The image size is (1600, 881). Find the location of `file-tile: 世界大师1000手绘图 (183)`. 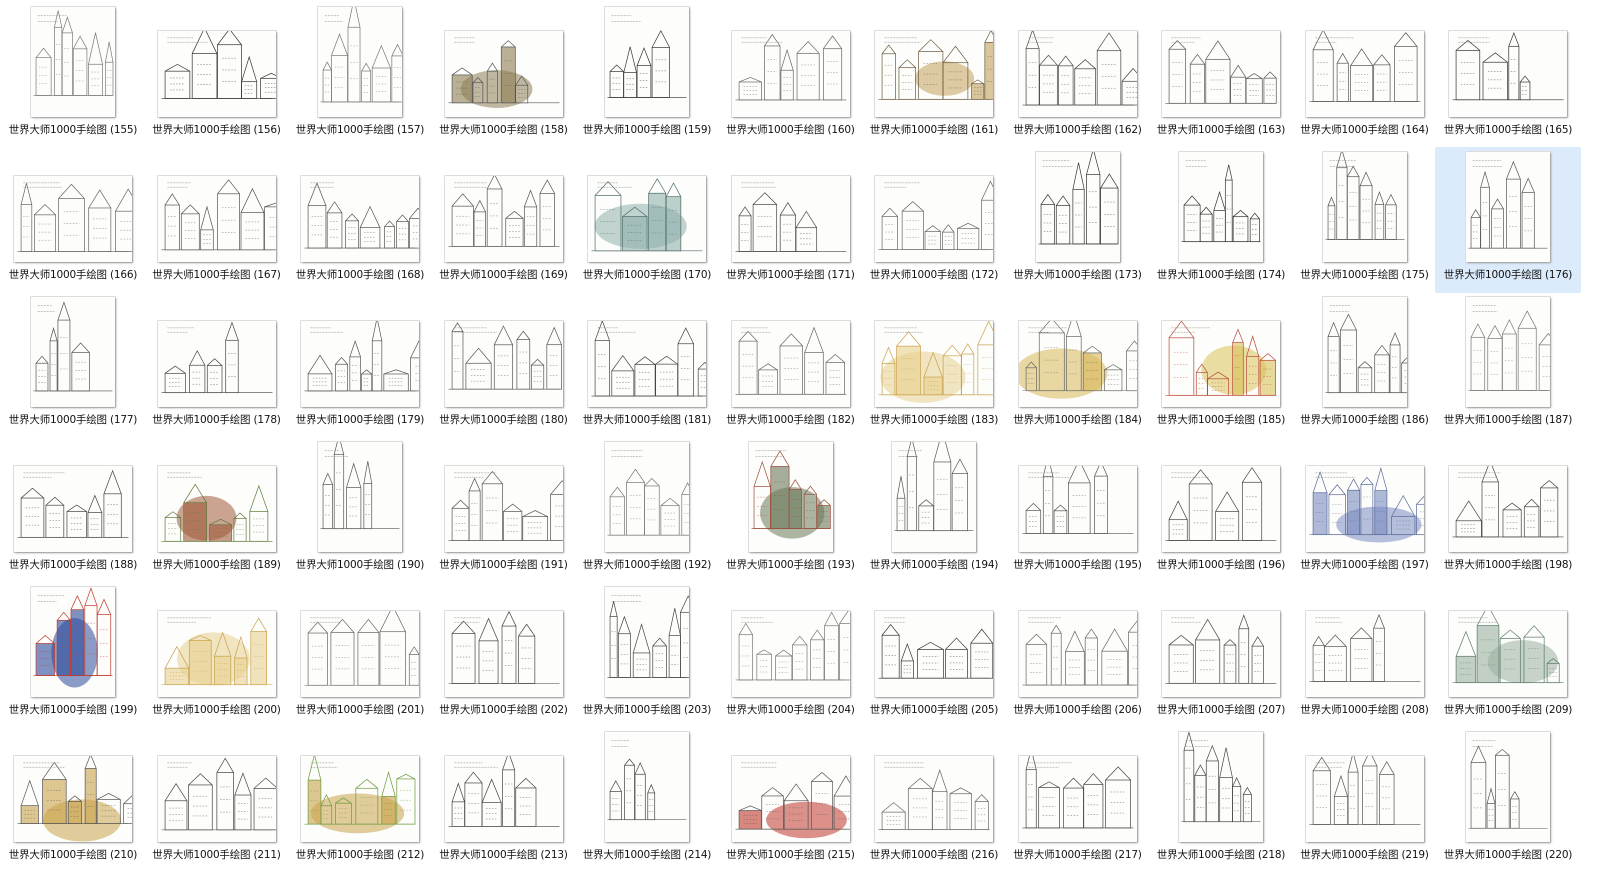

file-tile: 世界大师1000手绘图 (183) is located at coordinates (934, 365).